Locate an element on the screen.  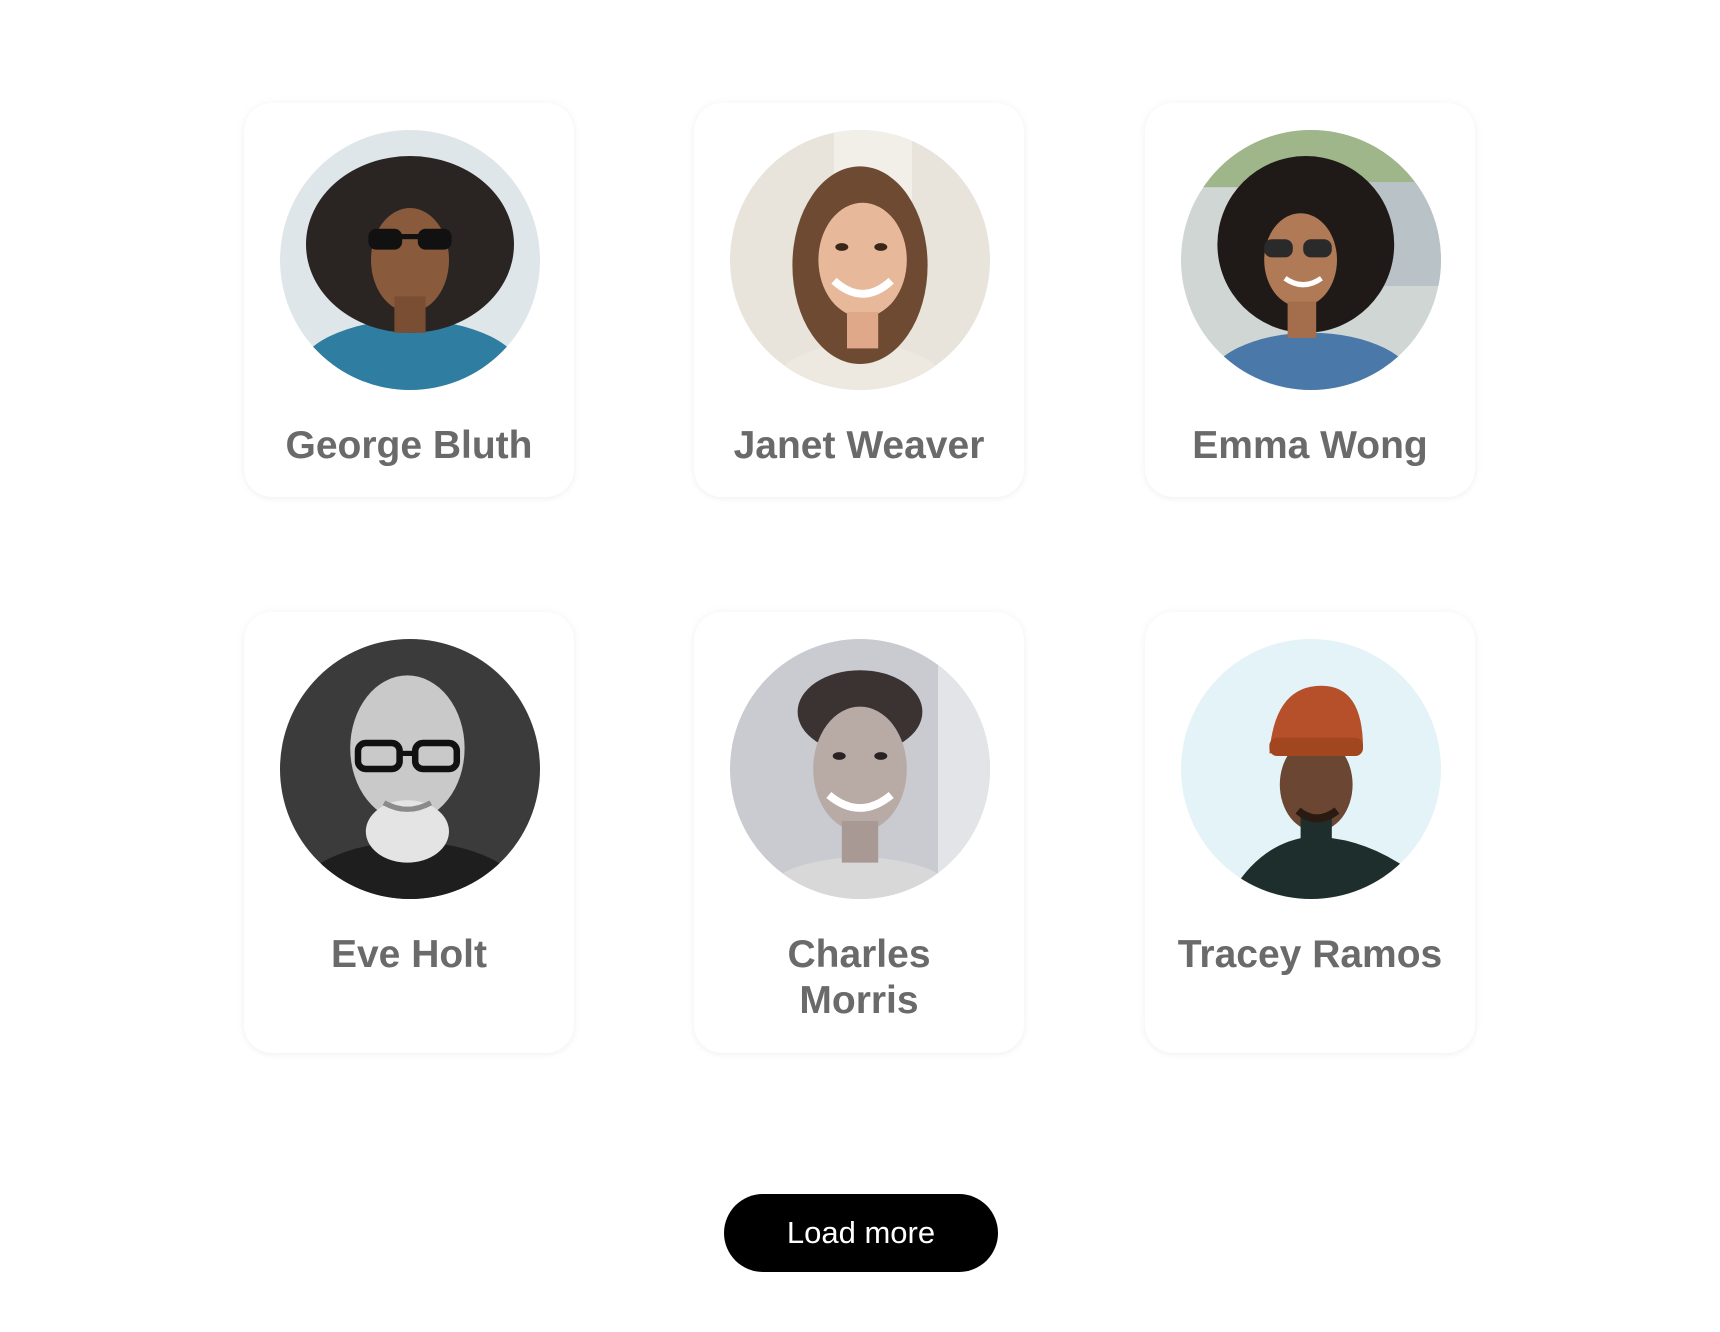
user-card: Charles Morris is located at coordinates (859, 832).